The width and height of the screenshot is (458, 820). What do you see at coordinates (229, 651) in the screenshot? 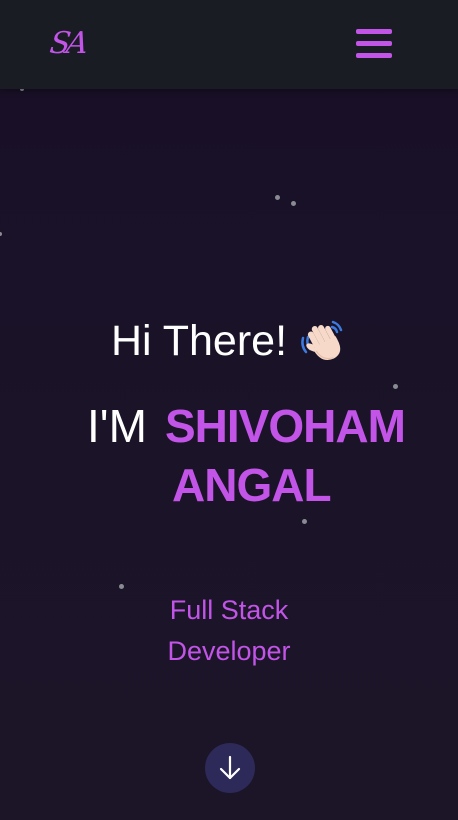
I see `role-line-2: Developer` at bounding box center [229, 651].